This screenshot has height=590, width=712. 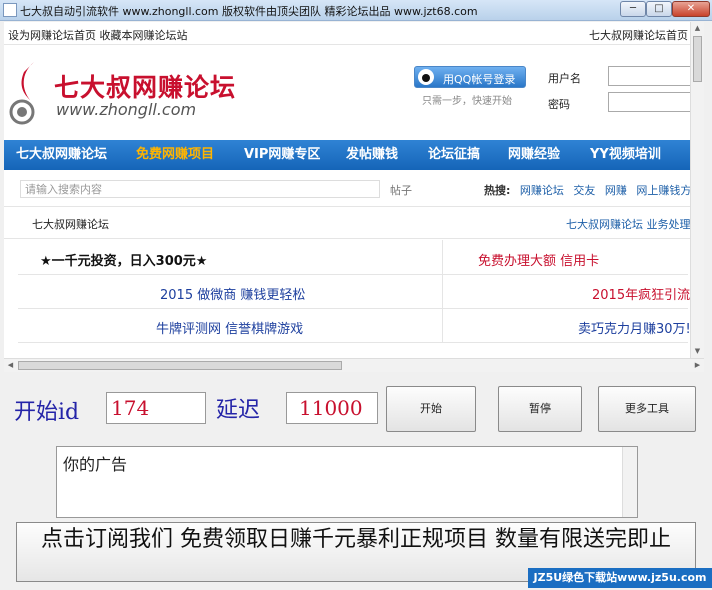 What do you see at coordinates (697, 28) in the screenshot?
I see `scroll-up-icon: ▲` at bounding box center [697, 28].